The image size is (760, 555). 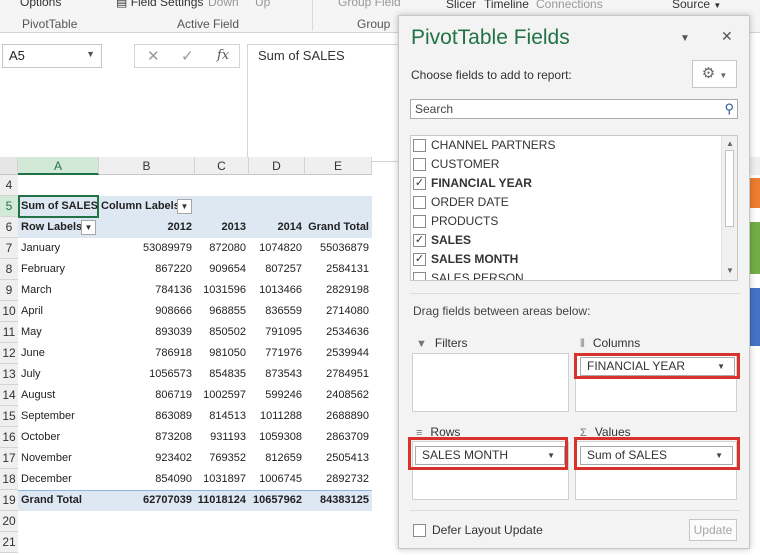 I want to click on change-source-button: Source ▼, so click(x=696, y=5).